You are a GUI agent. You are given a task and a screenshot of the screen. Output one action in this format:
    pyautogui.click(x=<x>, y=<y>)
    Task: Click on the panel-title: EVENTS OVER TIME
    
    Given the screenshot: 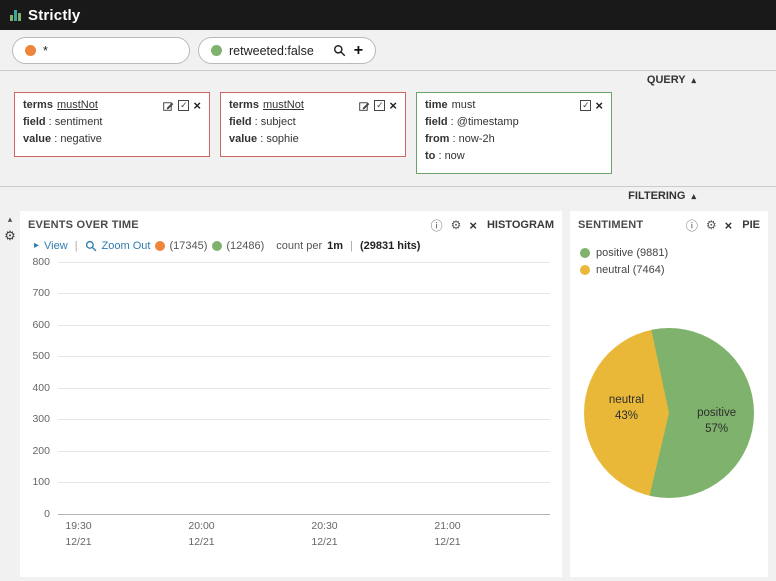 What is the action you would take?
    pyautogui.click(x=83, y=225)
    